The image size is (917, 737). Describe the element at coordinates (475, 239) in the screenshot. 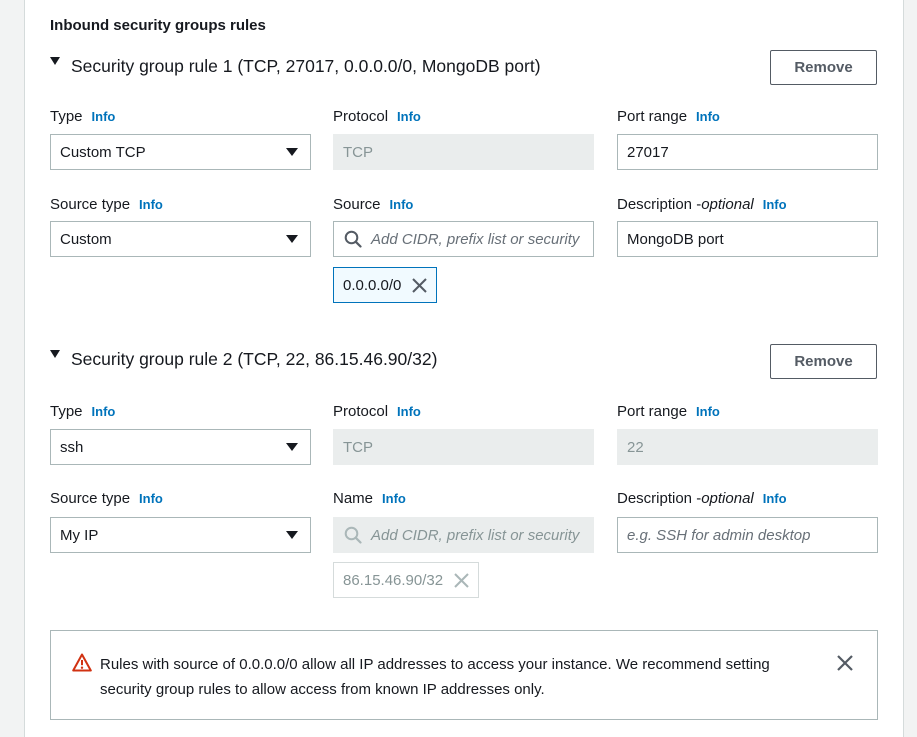

I see `source-placeholder: Add CIDR, prefix list or security` at that location.